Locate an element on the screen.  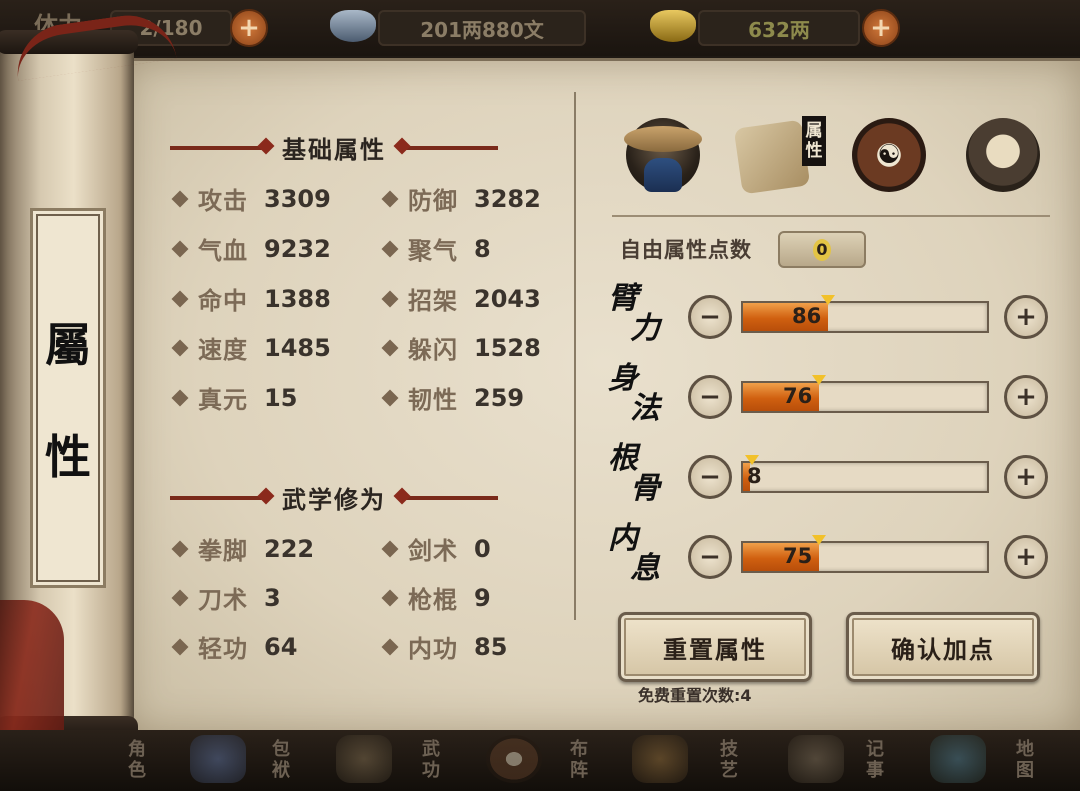
stat-lightness: 轻功 64 is located at coordinates (234, 646).